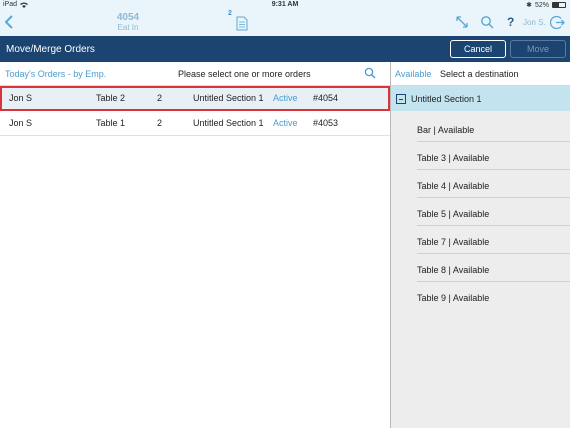 The image size is (570, 428). Describe the element at coordinates (111, 123) in the screenshot. I see `order-table: Table 1` at that location.